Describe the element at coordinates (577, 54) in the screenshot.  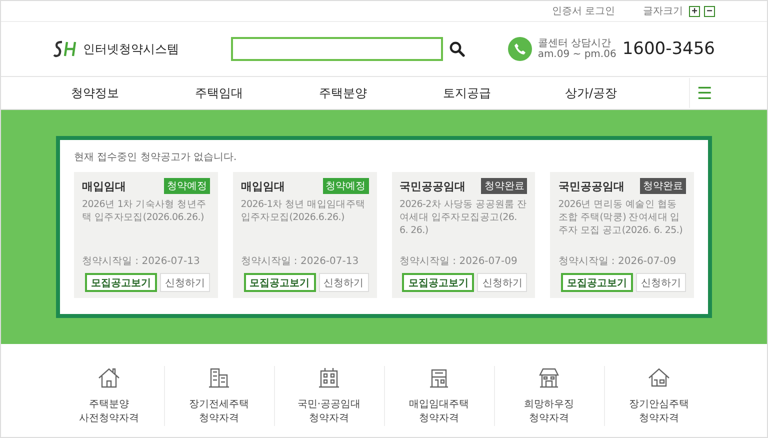
I see `call-hours: am.09 ~ pm.06` at that location.